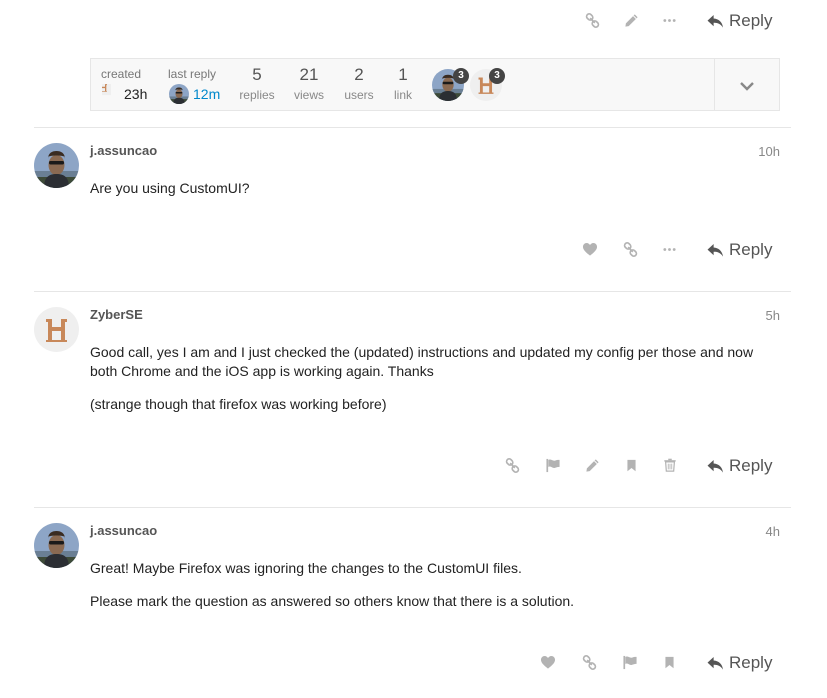  I want to click on username: ZyberSE, so click(116, 314).